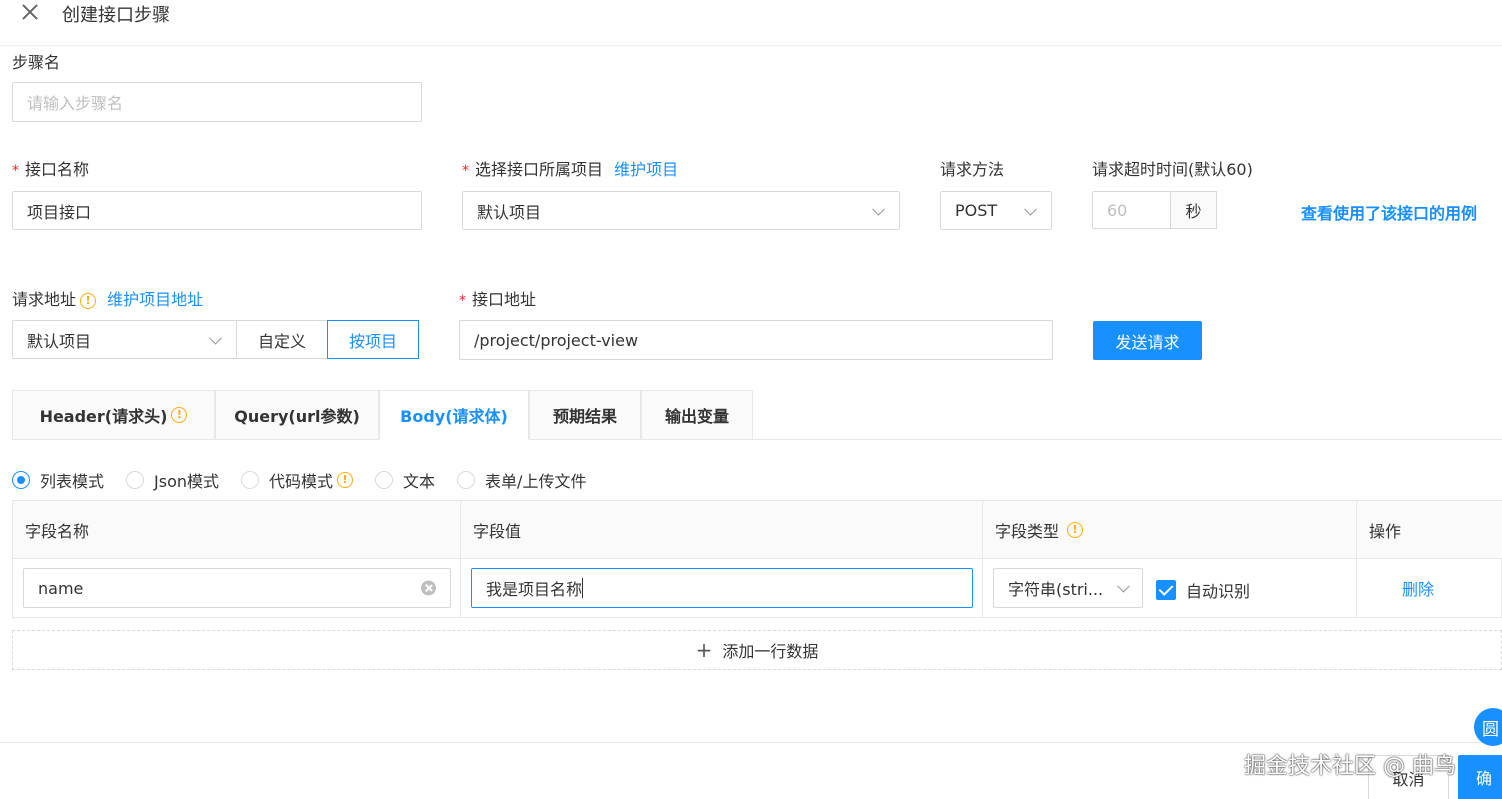  I want to click on project-select: 默认项目, so click(681, 210).